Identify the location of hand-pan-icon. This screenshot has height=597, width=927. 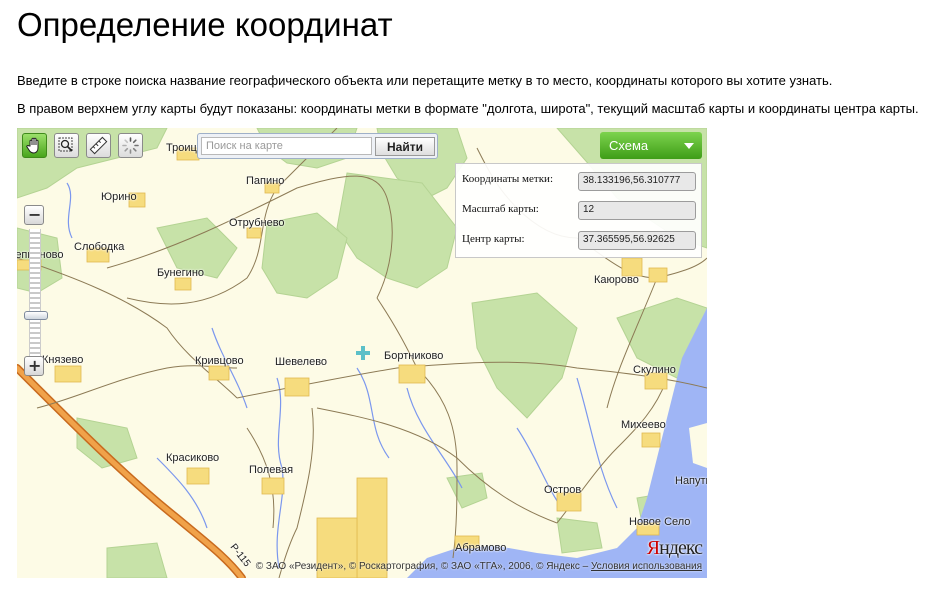
(32, 145).